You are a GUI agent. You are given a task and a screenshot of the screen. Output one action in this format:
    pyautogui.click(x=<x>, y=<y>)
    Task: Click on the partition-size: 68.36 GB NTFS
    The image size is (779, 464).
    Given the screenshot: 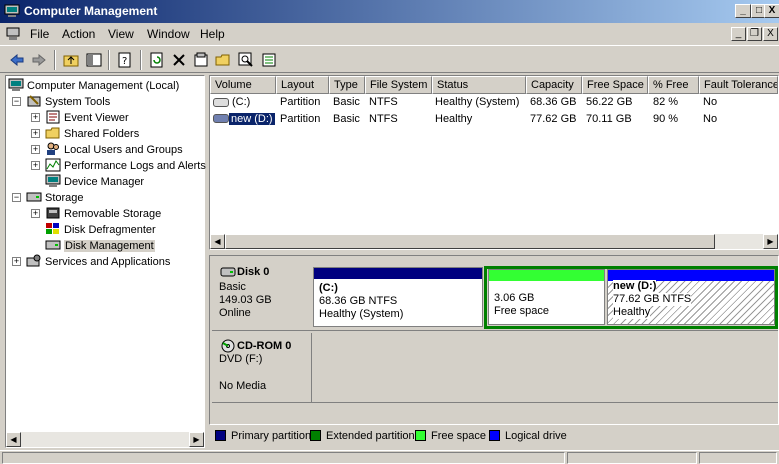 What is the action you would take?
    pyautogui.click(x=358, y=301)
    